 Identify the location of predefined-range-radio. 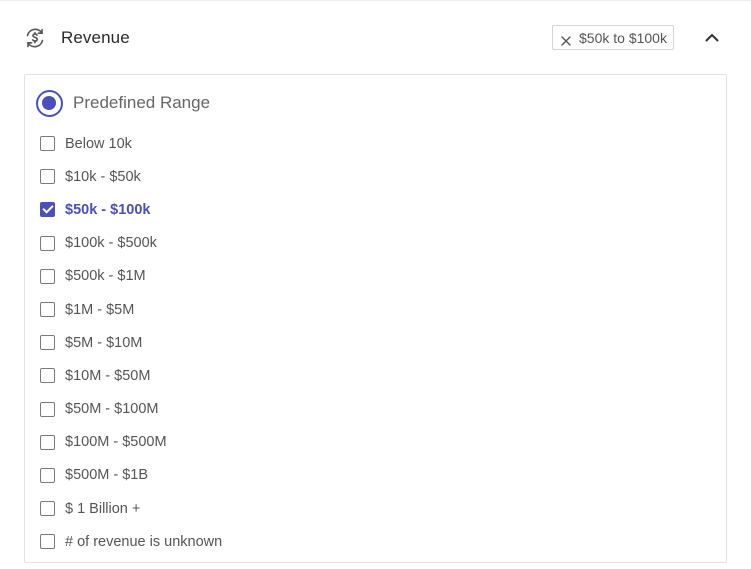
(49, 103).